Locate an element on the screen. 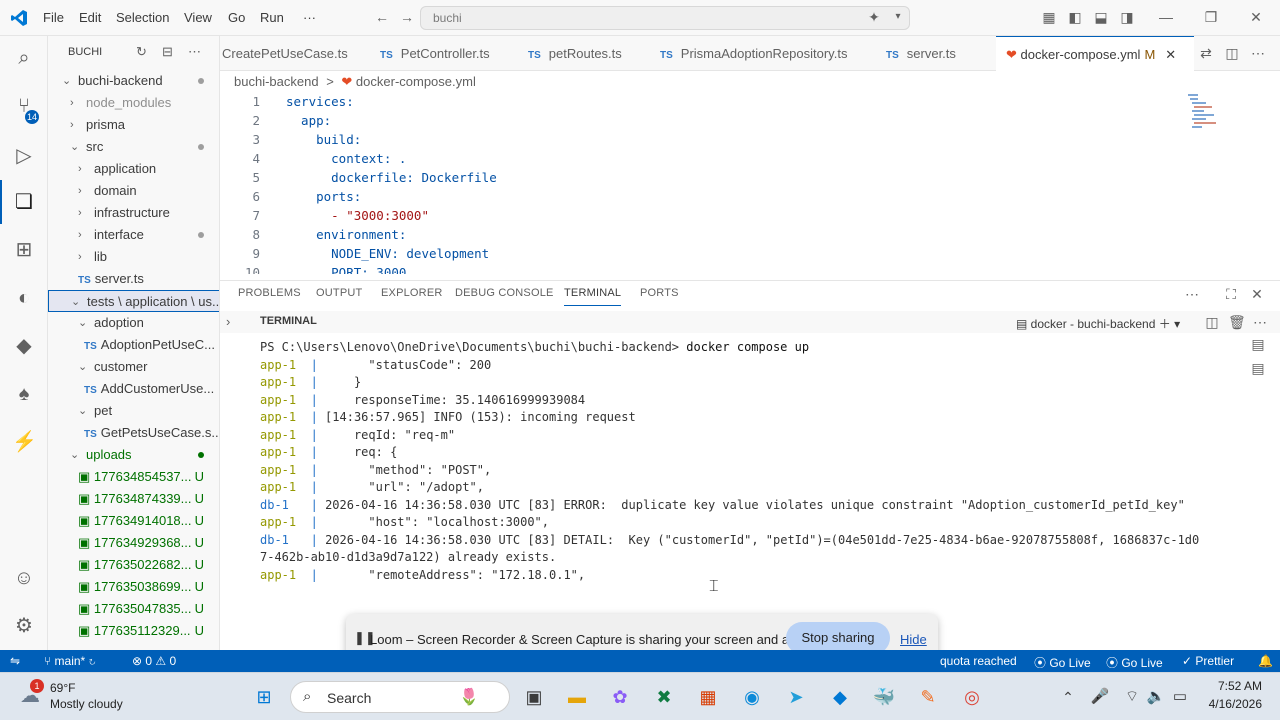  tree-folder-adoption: ⌄ adoption is located at coordinates (133, 323).